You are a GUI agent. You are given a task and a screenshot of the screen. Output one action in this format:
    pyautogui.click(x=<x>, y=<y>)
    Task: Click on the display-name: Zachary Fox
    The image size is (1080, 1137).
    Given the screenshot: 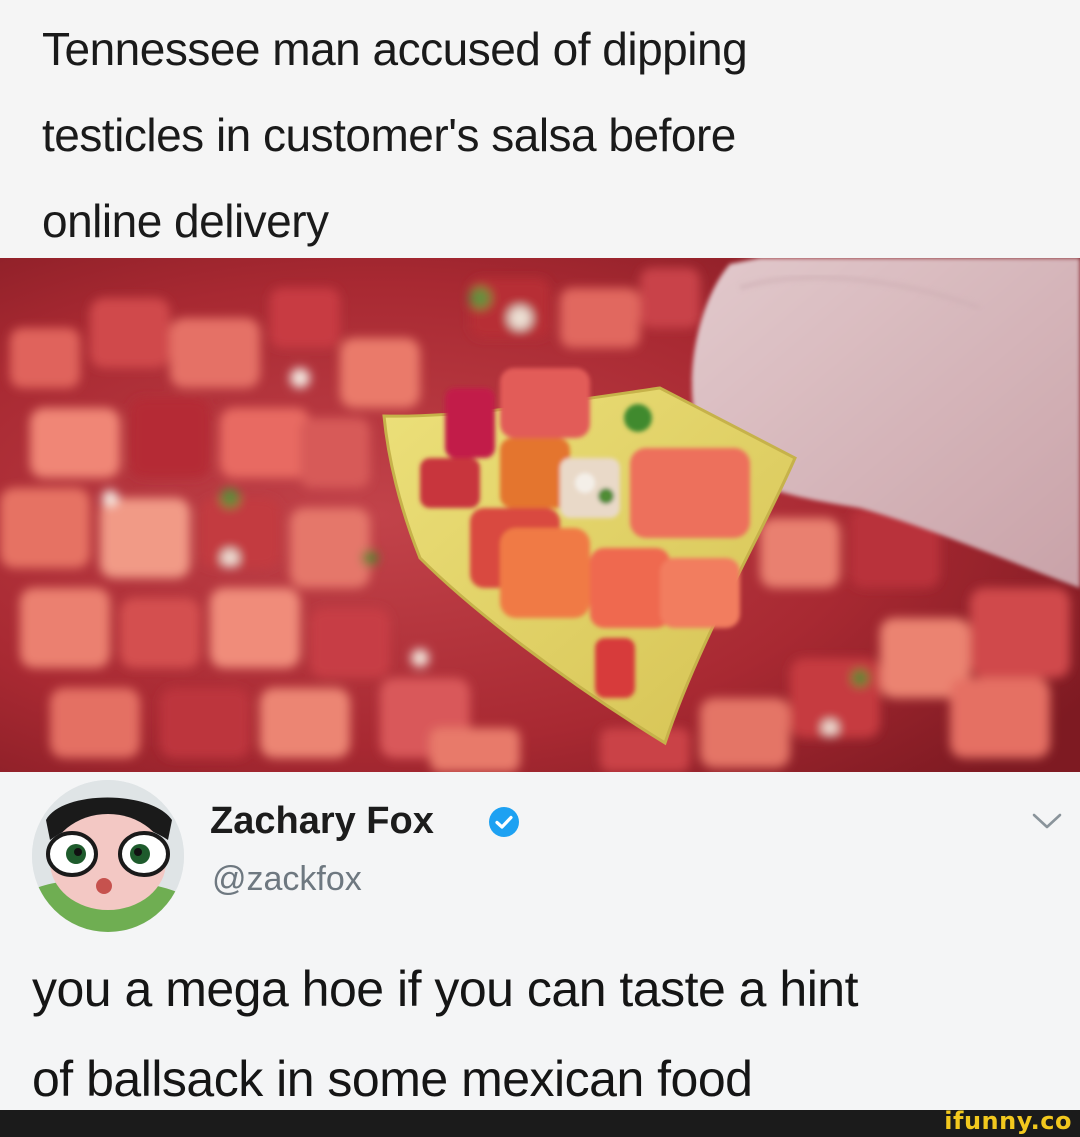 What is the action you would take?
    pyautogui.click(x=322, y=821)
    